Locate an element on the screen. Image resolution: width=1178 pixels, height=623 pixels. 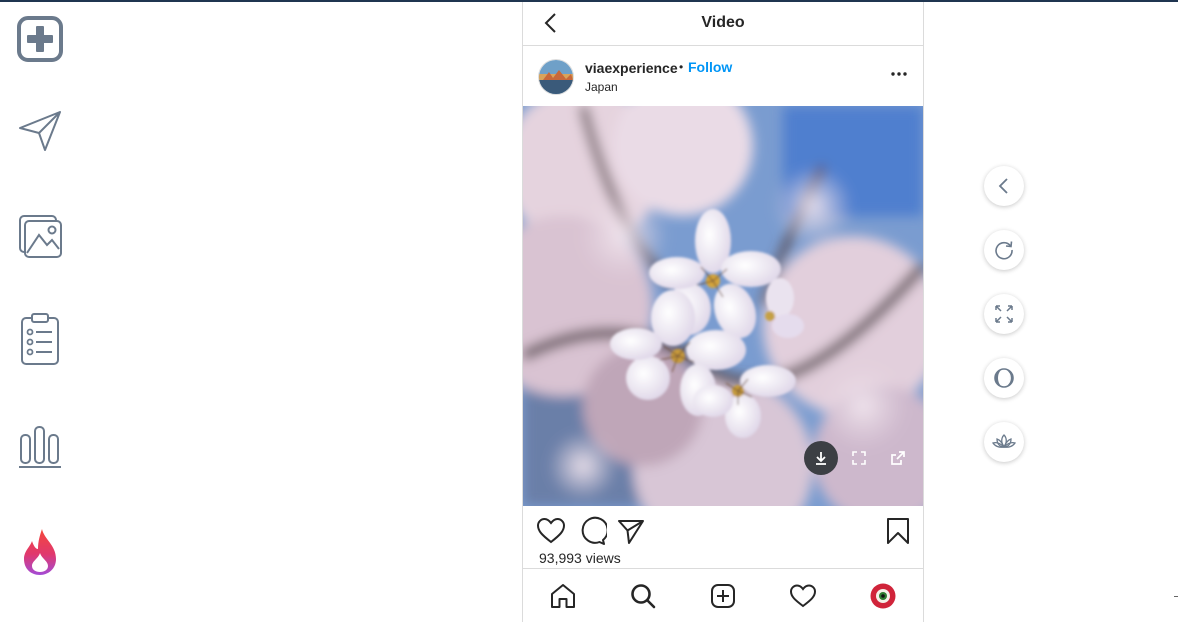
external-link-icon is located at coordinates (898, 458).